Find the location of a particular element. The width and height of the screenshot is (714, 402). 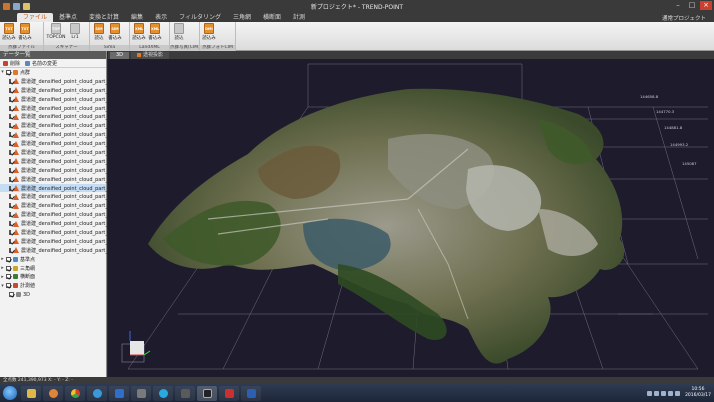

taskbar-explorer is located at coordinates (31, 393).